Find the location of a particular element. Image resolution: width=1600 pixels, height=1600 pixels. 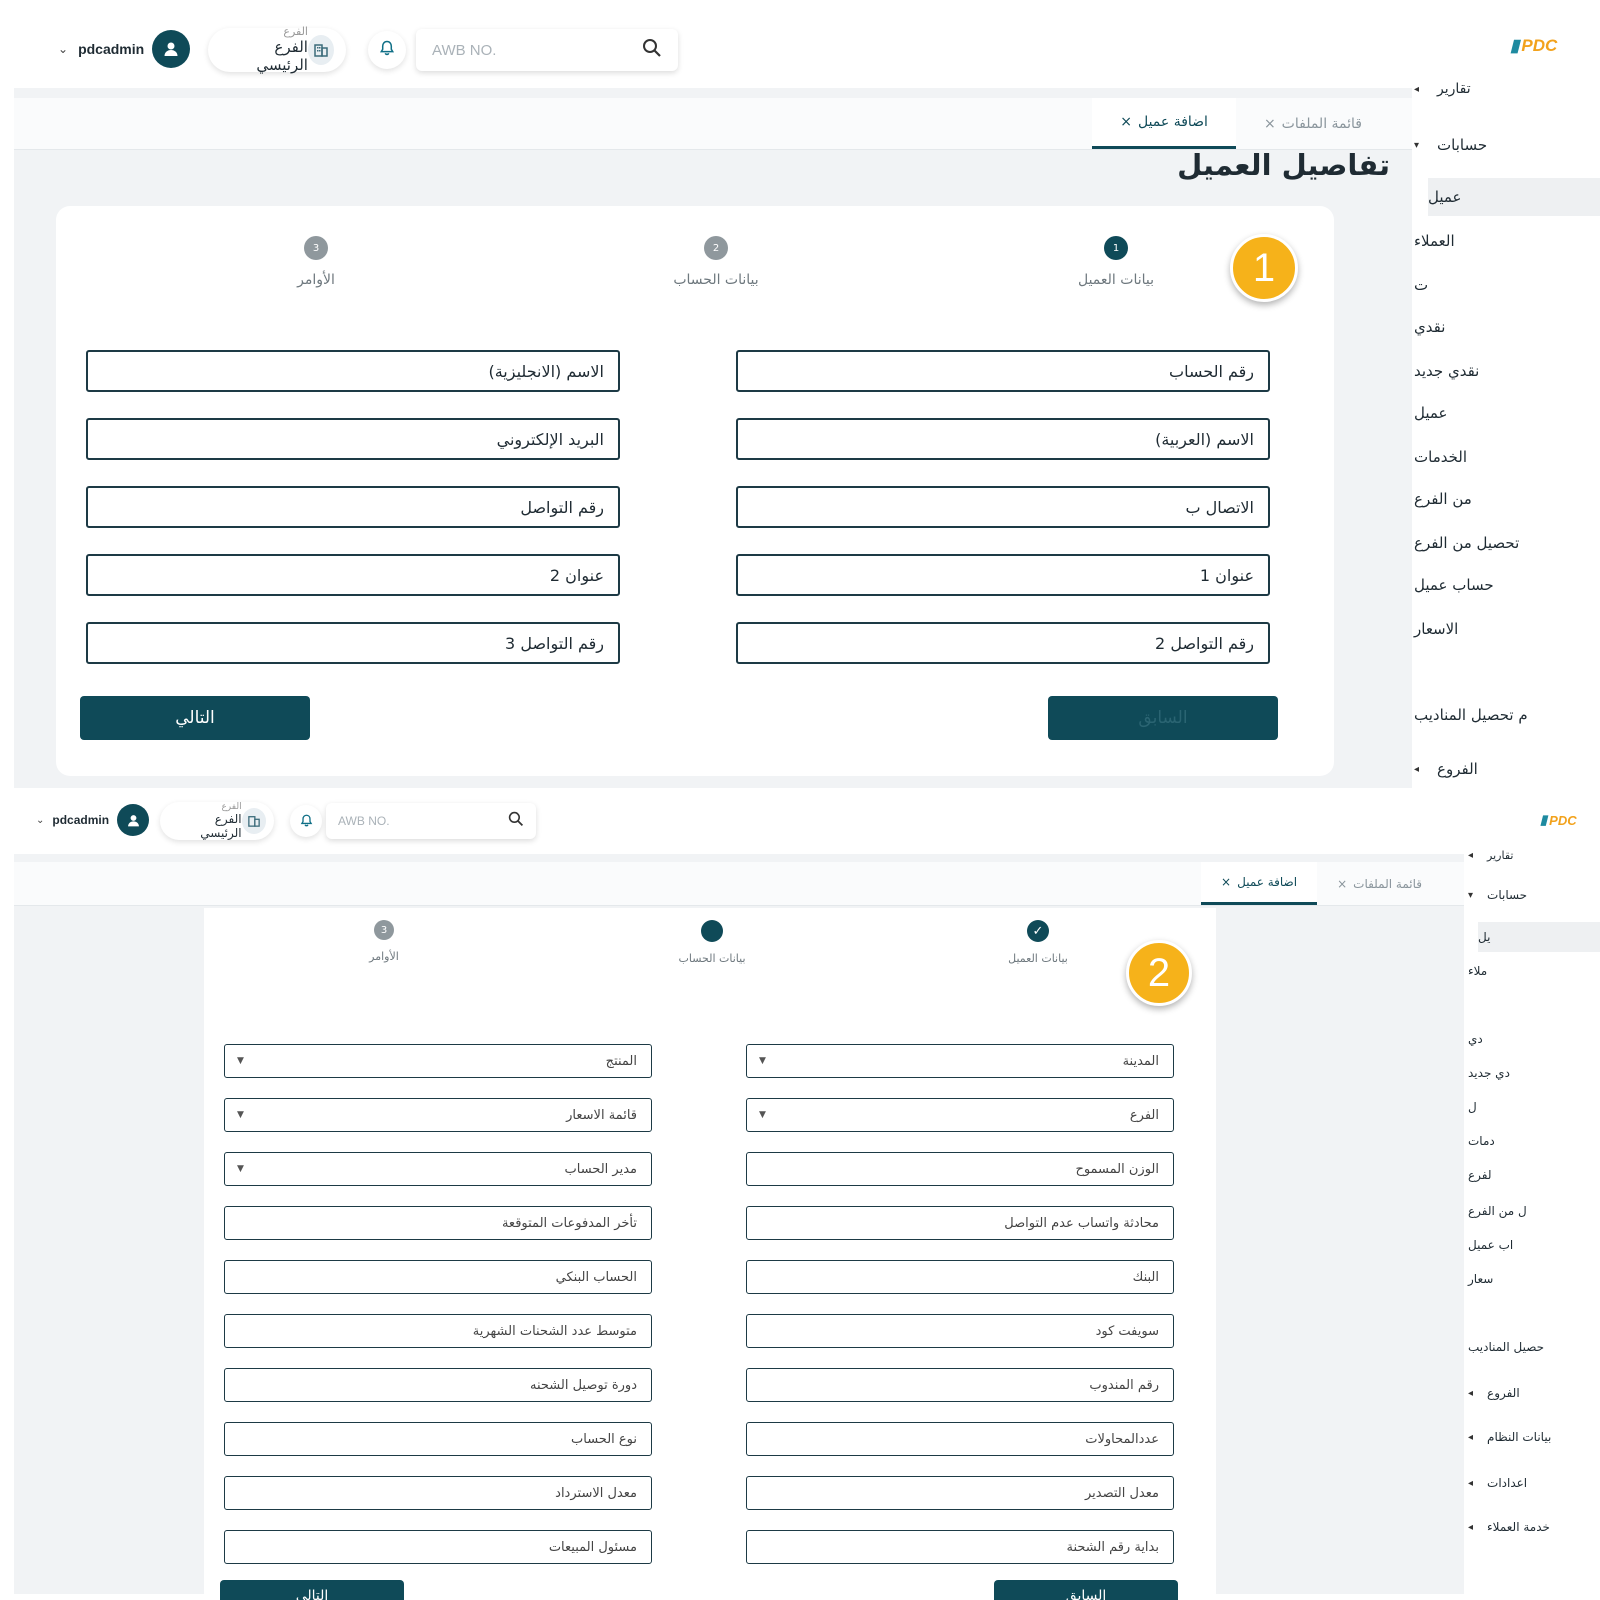

contact-number-3-field: رقم التواصل 3 is located at coordinates (353, 643).